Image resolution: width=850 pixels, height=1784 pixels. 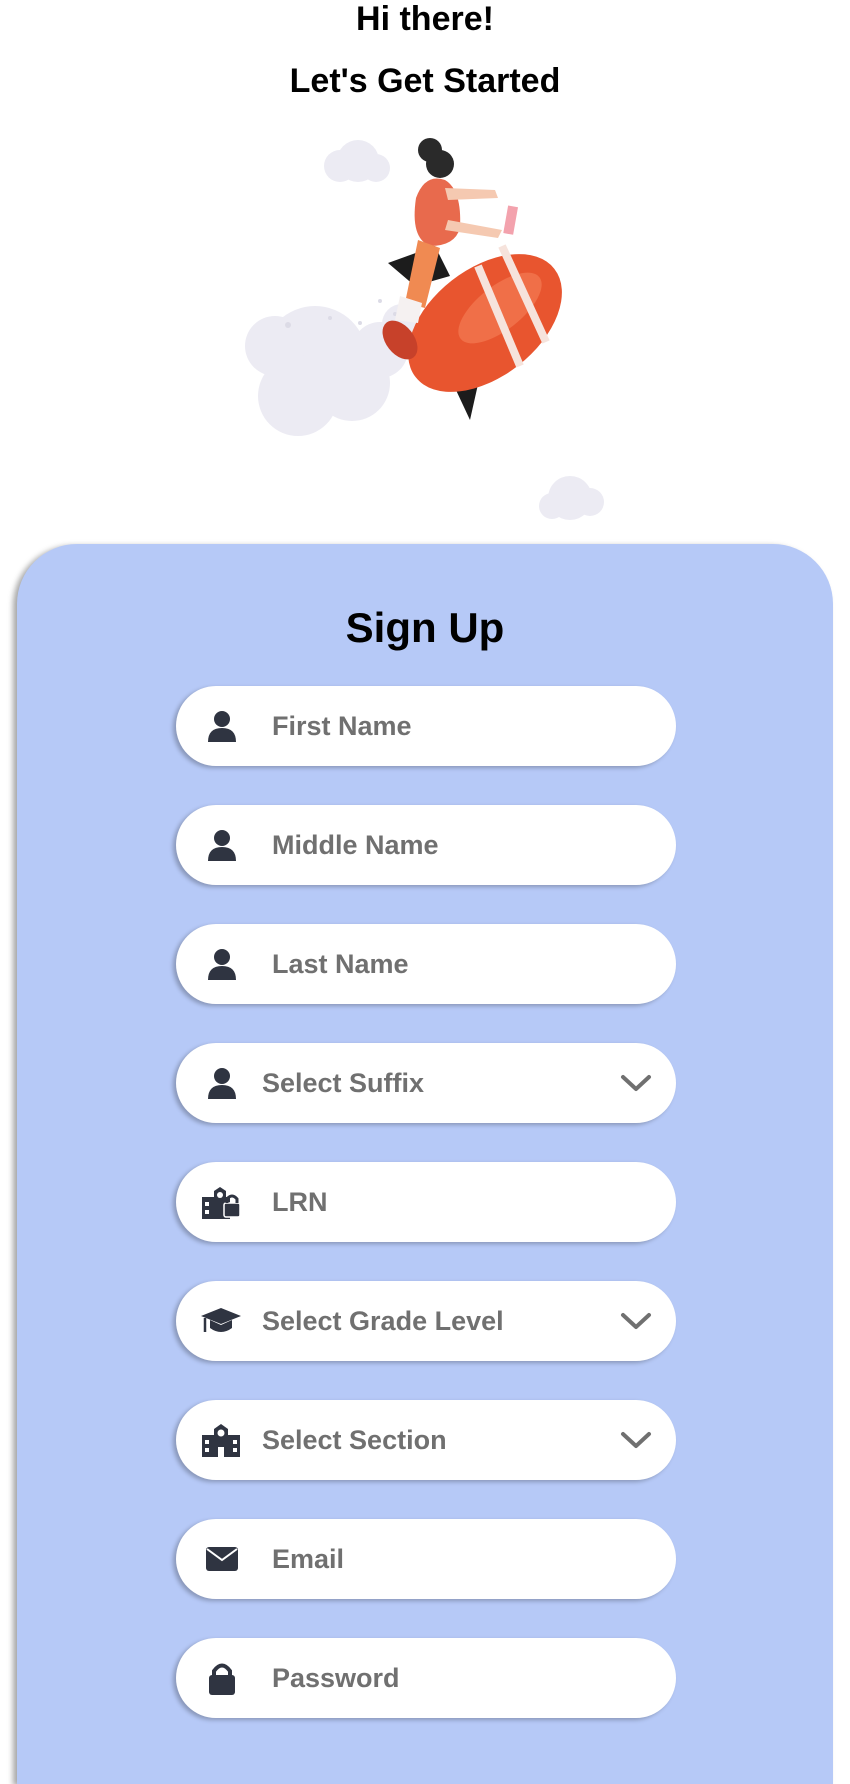 What do you see at coordinates (221, 1202) in the screenshot?
I see `school-lock-icon` at bounding box center [221, 1202].